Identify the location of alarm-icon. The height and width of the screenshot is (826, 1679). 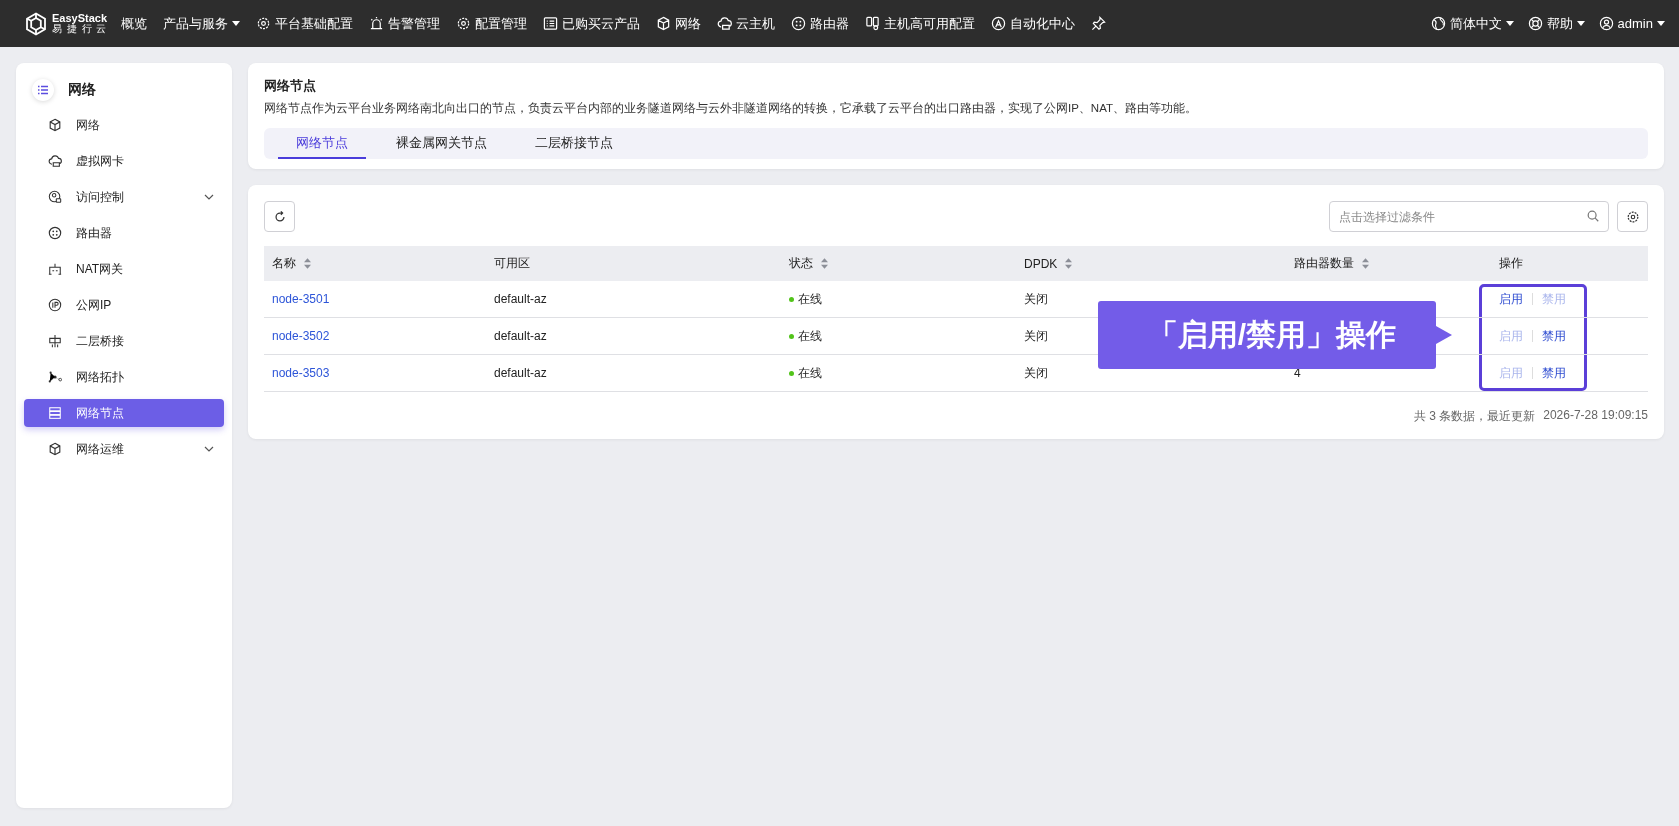
(377, 23).